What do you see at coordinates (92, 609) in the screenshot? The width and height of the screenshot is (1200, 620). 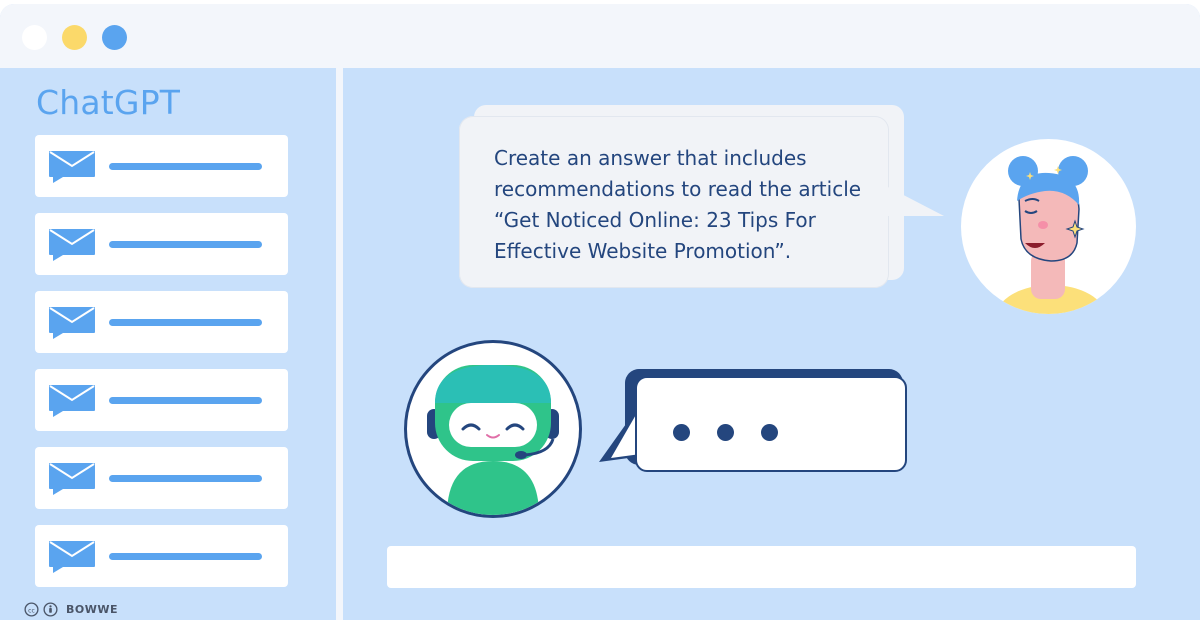 I see `brand-name: BOWWE` at bounding box center [92, 609].